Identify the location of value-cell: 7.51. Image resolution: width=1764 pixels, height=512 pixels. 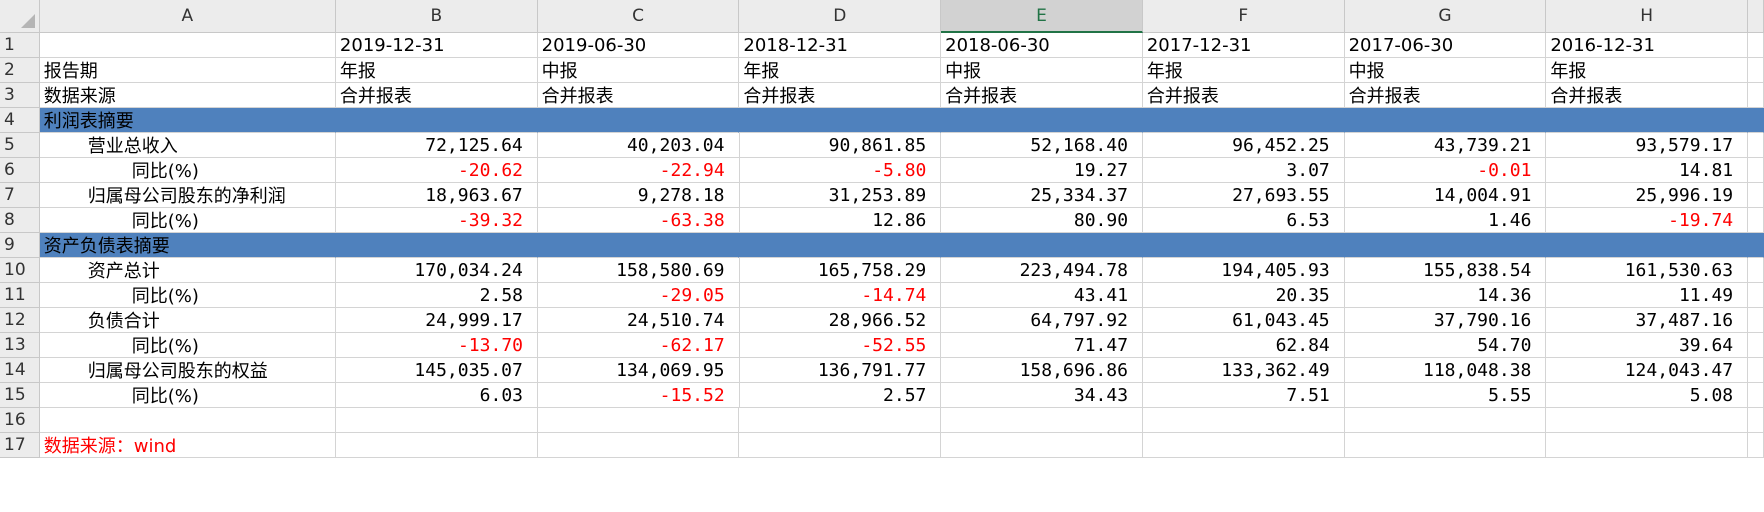
(1244, 395).